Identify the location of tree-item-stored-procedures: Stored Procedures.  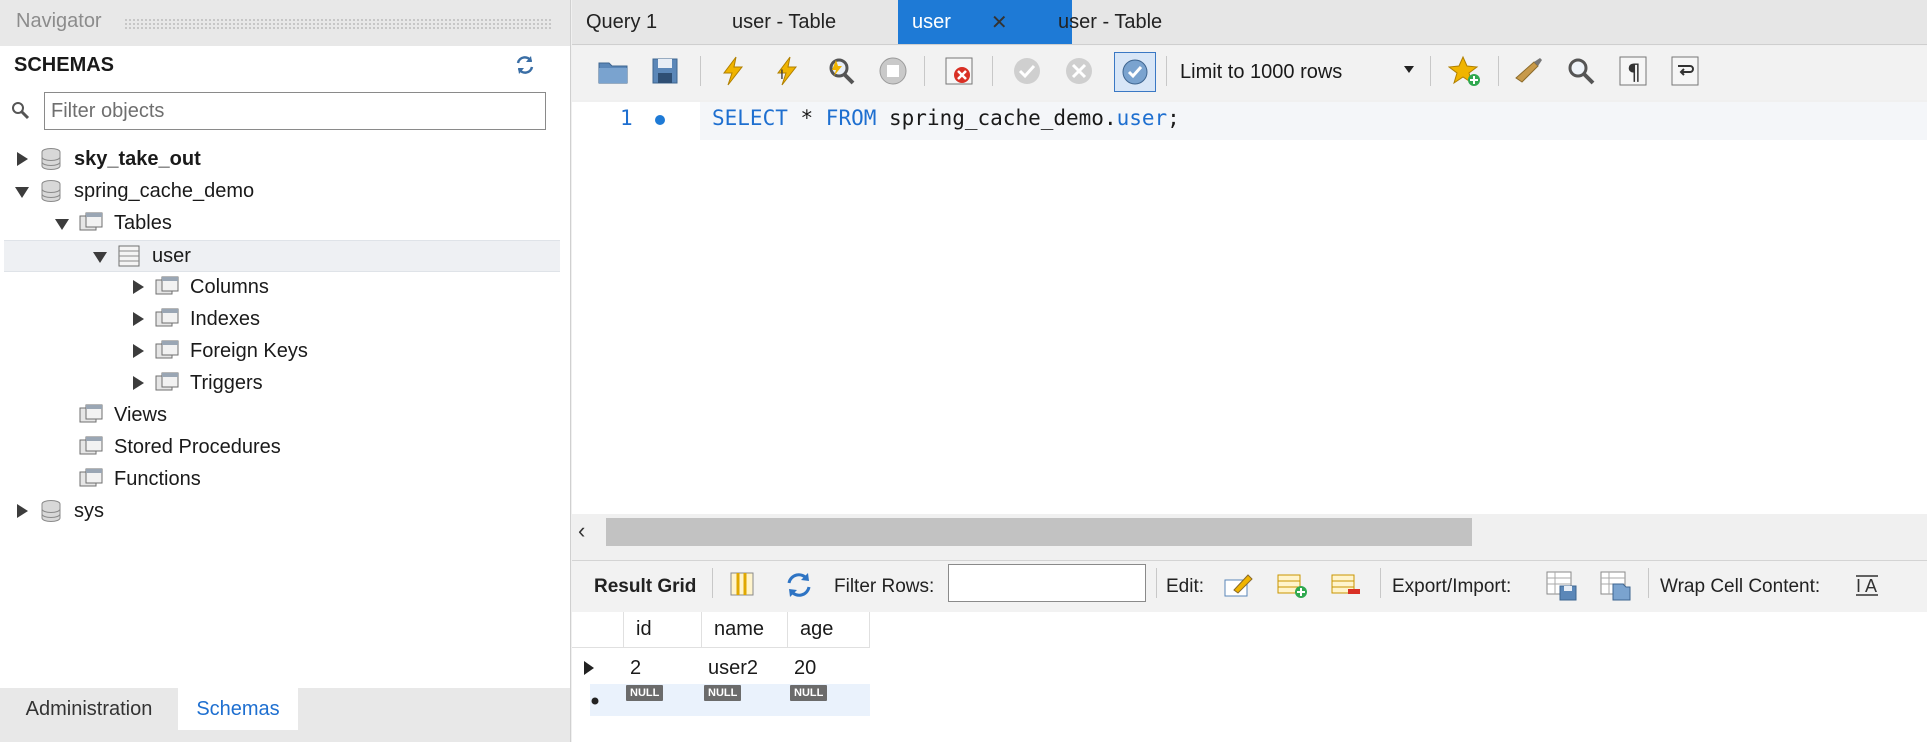
(179, 447).